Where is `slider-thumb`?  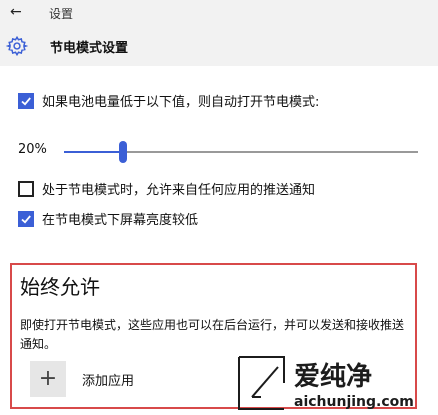
slider-thumb is located at coordinates (123, 152).